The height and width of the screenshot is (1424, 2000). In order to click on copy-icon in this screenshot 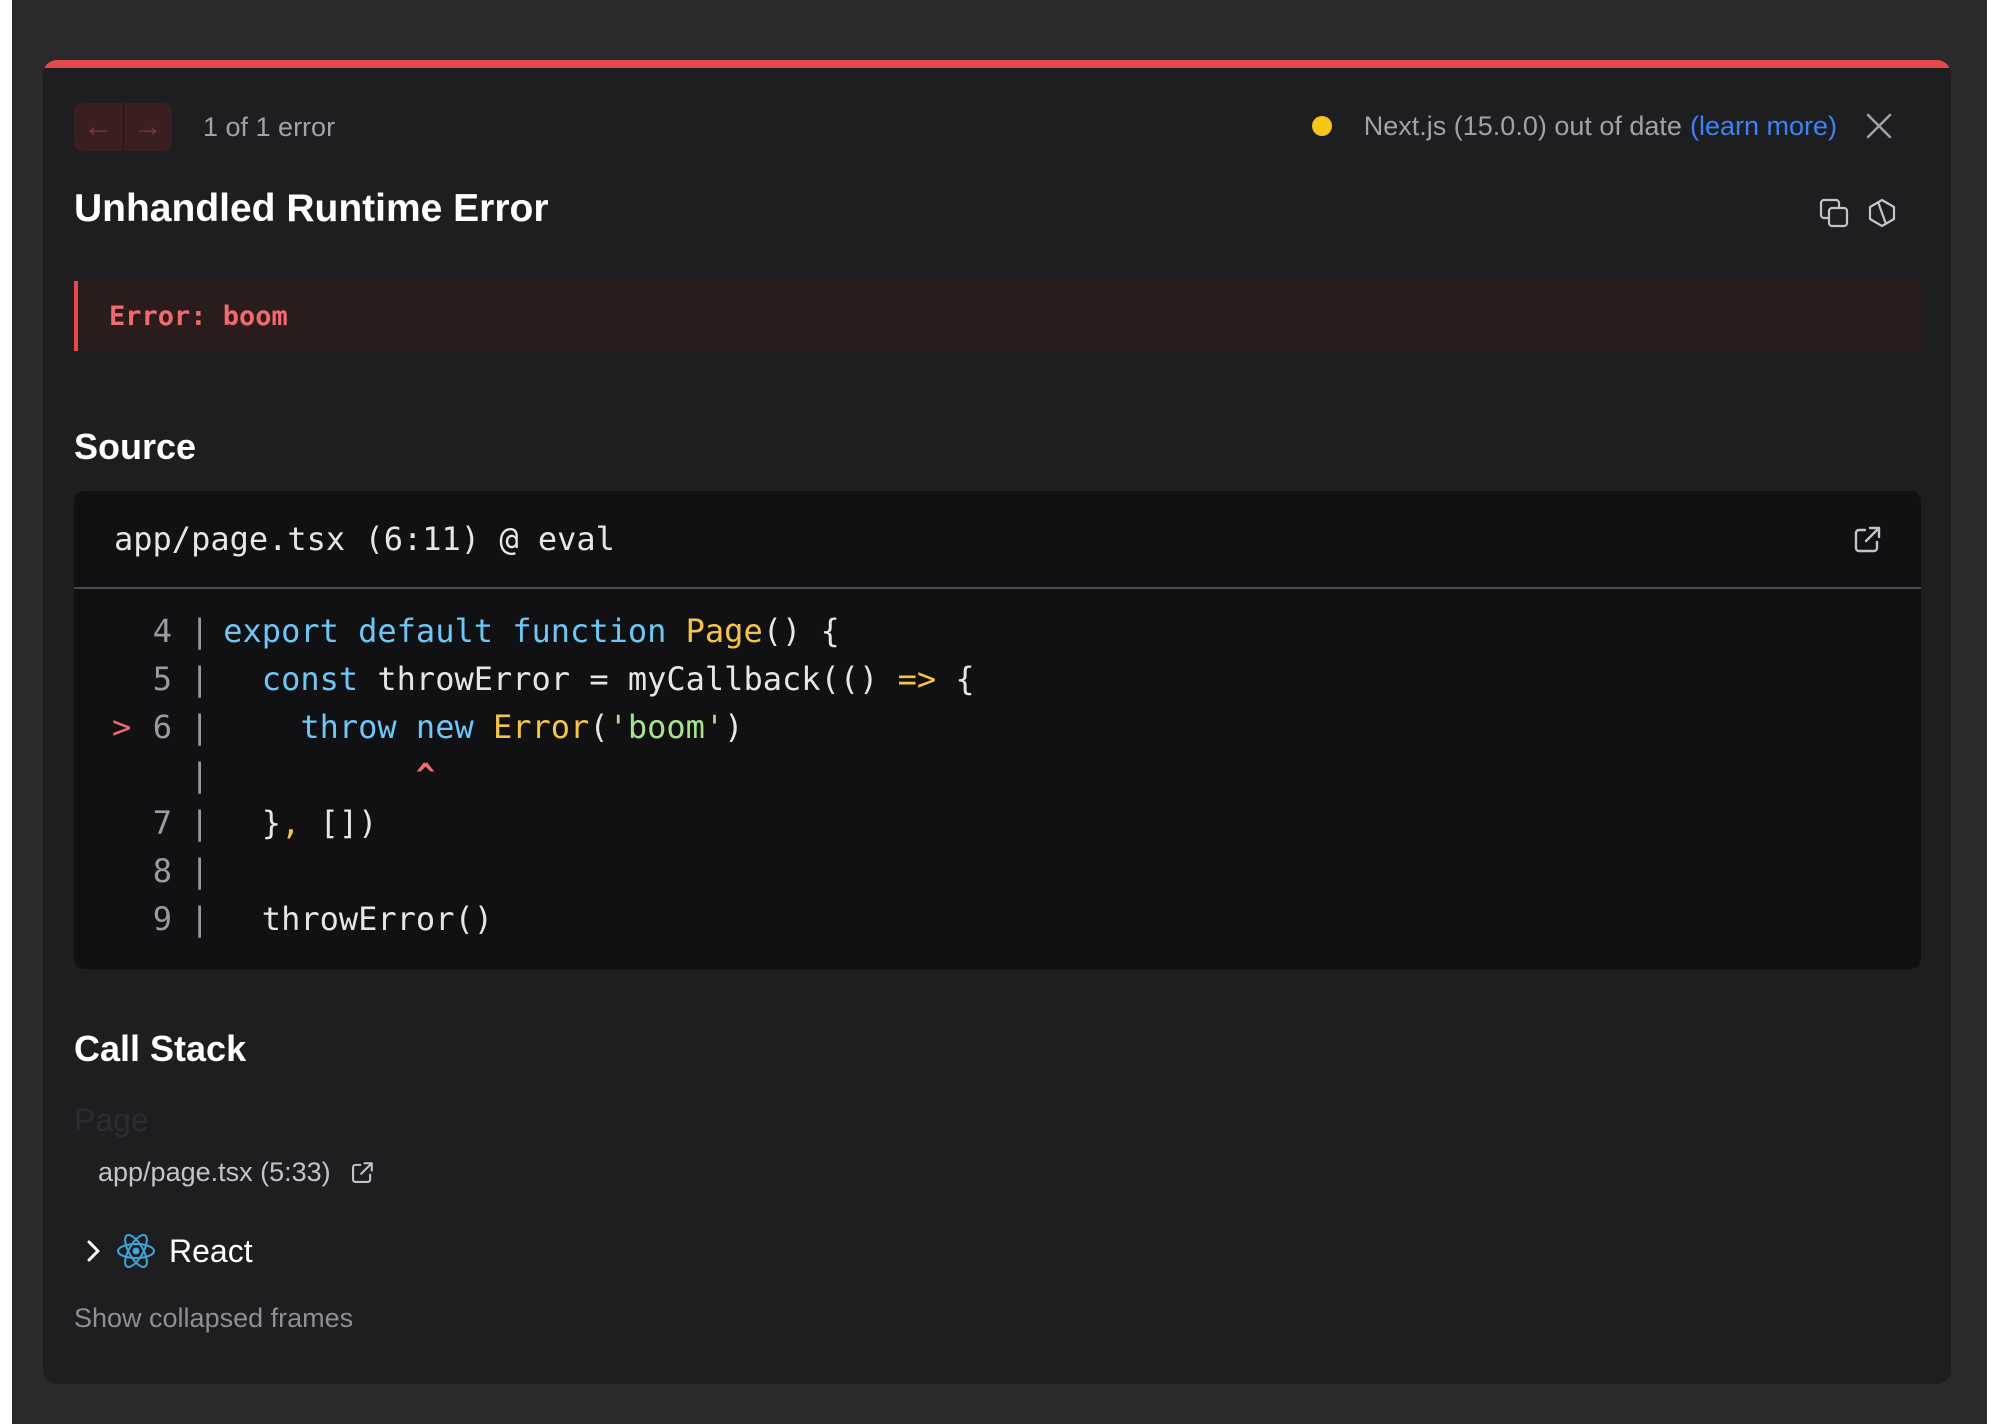, I will do `click(1834, 213)`.